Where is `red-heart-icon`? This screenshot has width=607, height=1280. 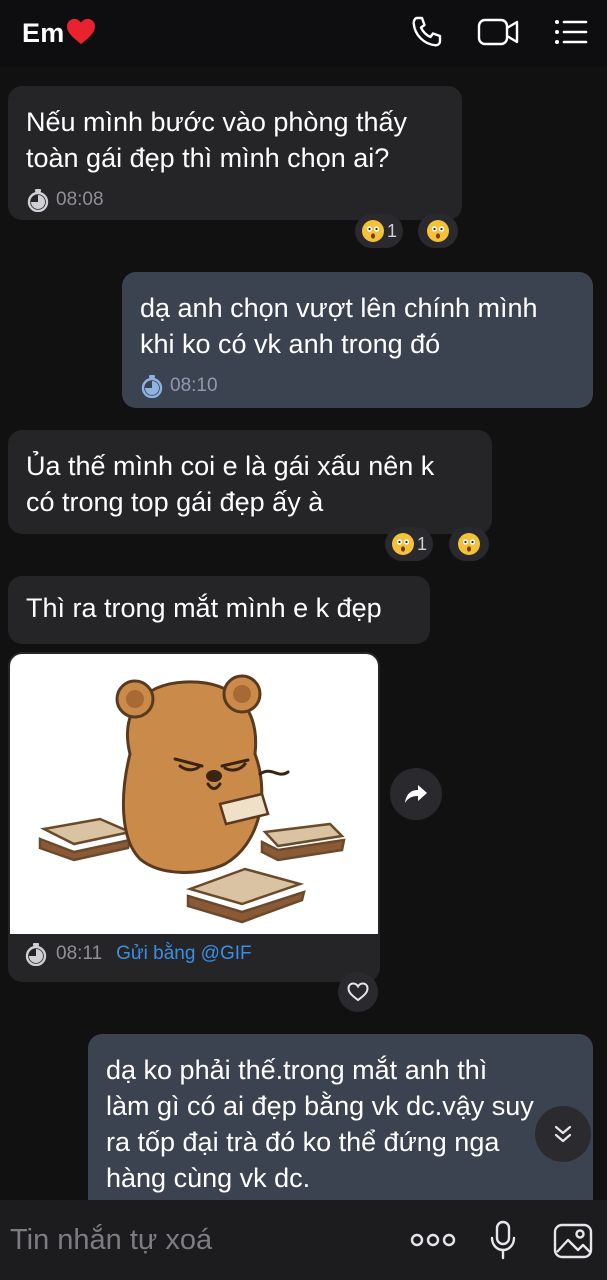
red-heart-icon is located at coordinates (81, 31).